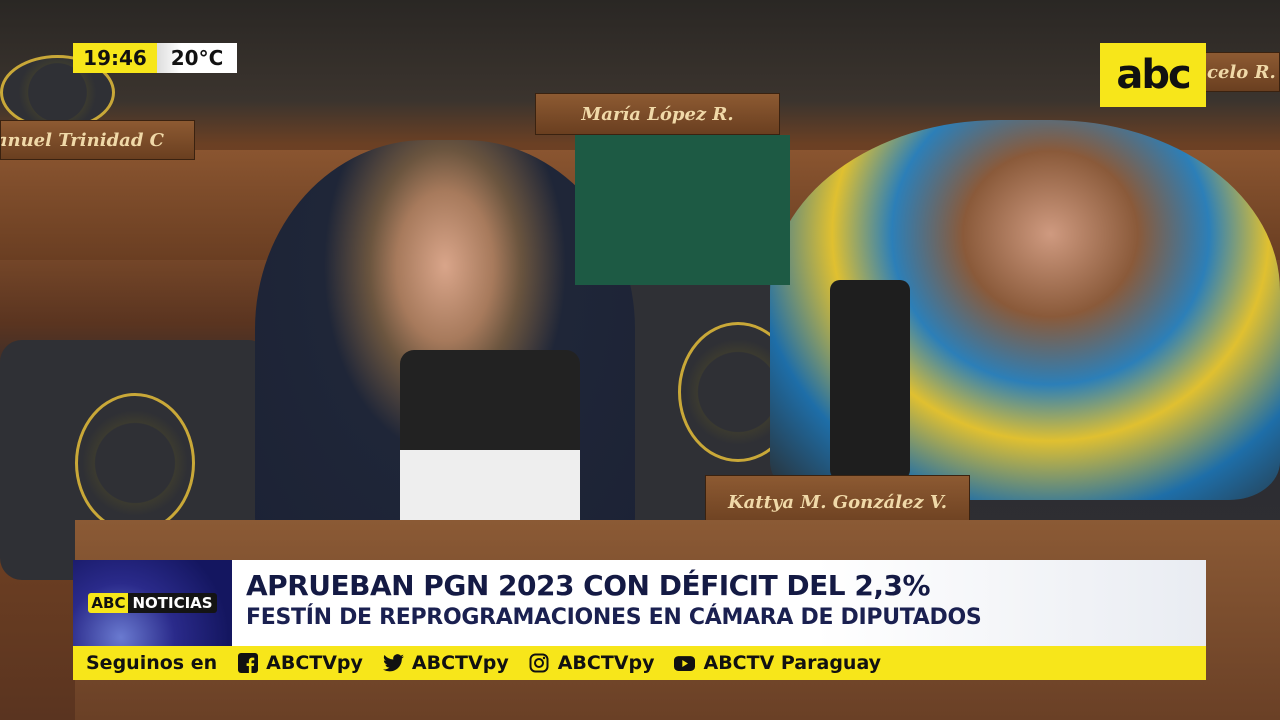 Image resolution: width=1280 pixels, height=720 pixels. I want to click on social-label: Seguinos en, so click(152, 663).